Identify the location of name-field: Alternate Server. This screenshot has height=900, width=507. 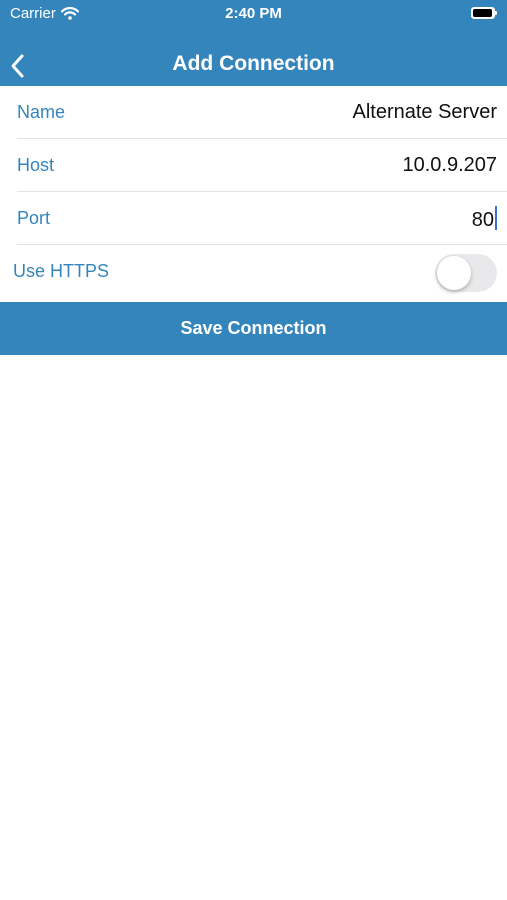
(286, 112).